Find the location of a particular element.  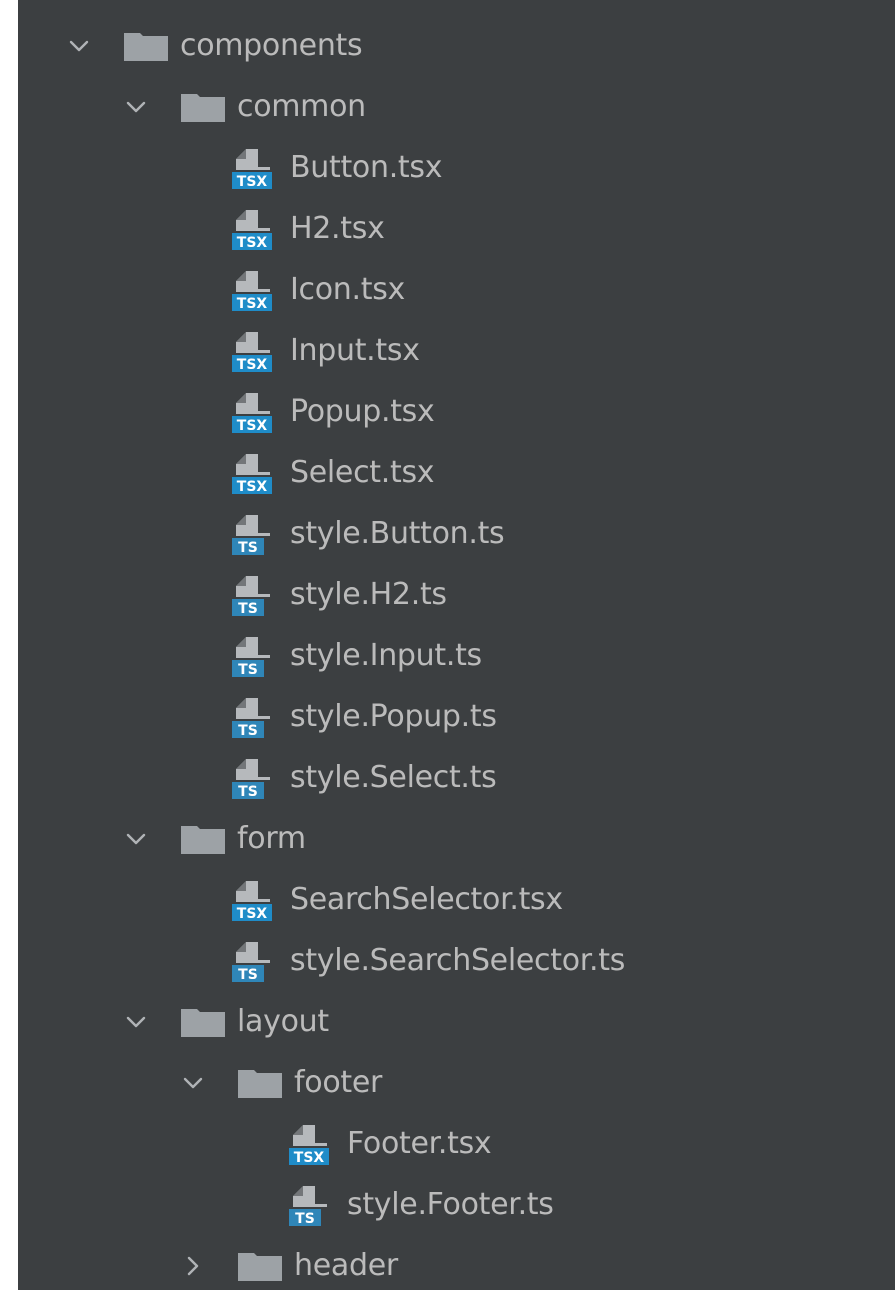

file-row-style-footer-ts: TS style.Footer.ts is located at coordinates (456, 1204).